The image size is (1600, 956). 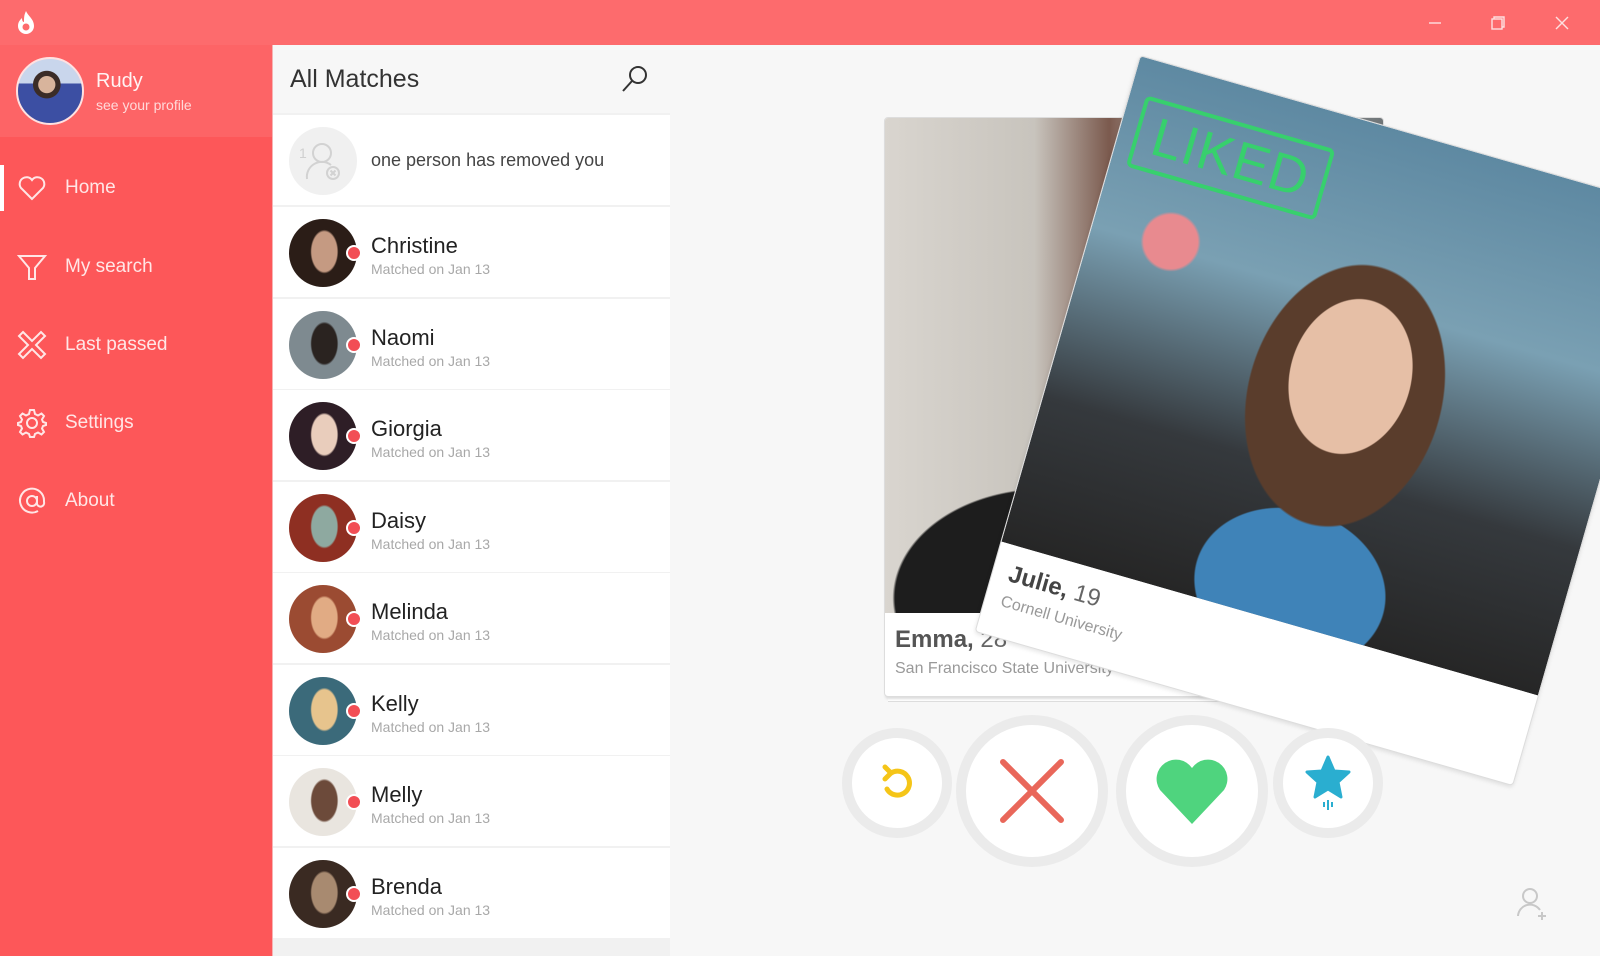 I want to click on profile-name: Rudy, so click(x=119, y=81).